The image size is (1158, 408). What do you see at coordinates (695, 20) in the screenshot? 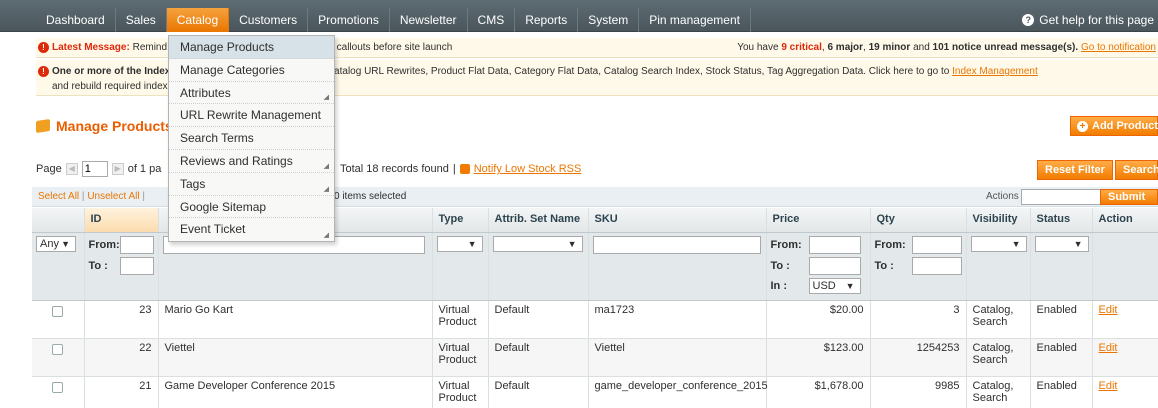
I see `nav-pin-management: Pin management` at bounding box center [695, 20].